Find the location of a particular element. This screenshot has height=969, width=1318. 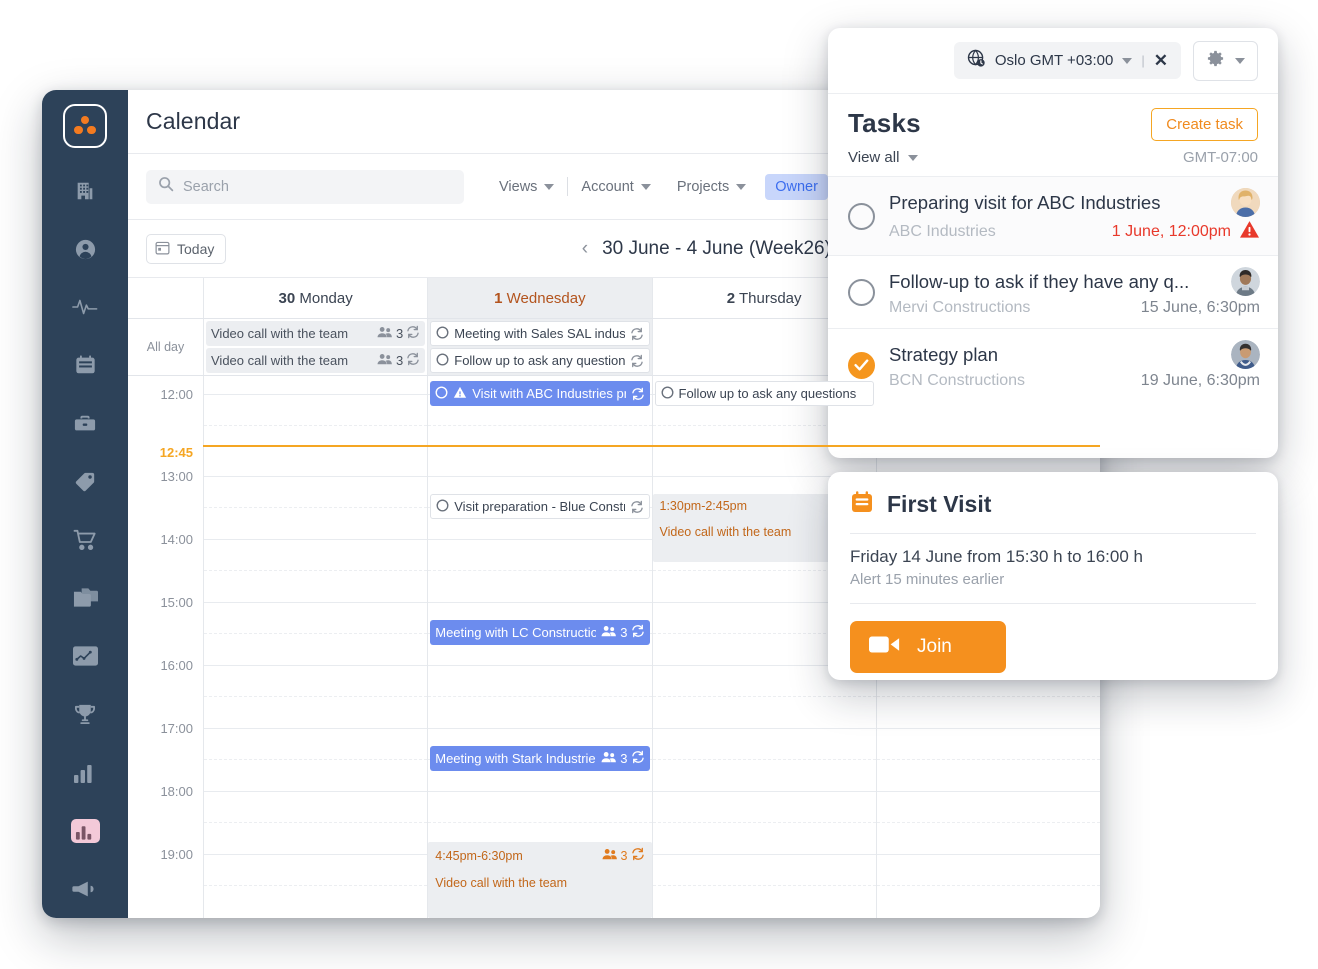

sidebar-item-deals is located at coordinates (85, 423).